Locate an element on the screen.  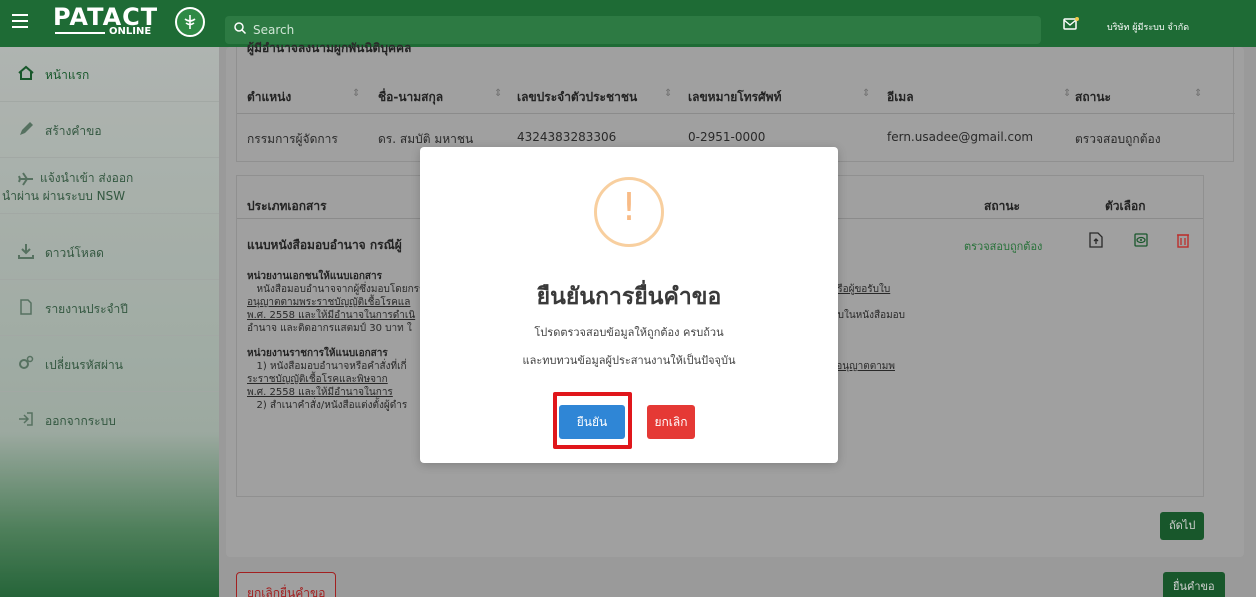
emblem-icon is located at coordinates (190, 22).